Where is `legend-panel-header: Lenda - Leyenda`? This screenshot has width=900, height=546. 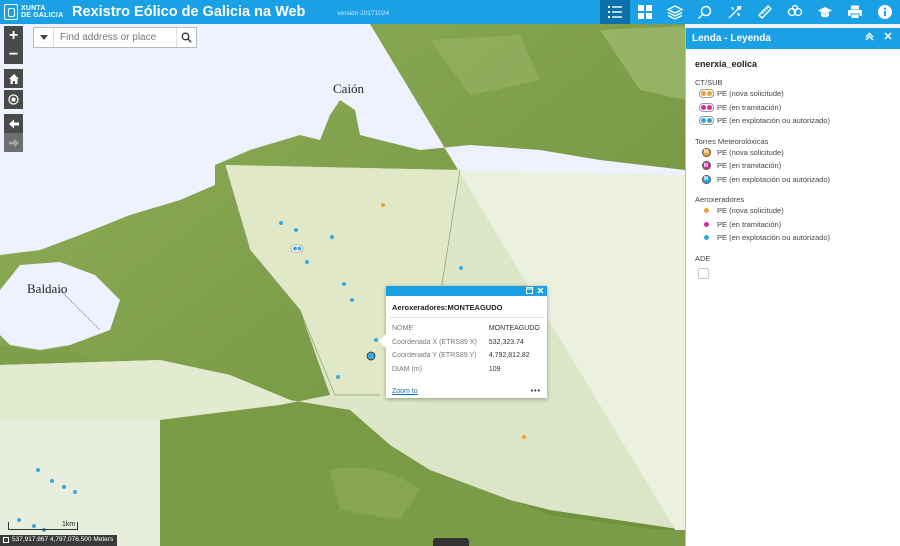
legend-panel-header: Lenda - Leyenda is located at coordinates (793, 38).